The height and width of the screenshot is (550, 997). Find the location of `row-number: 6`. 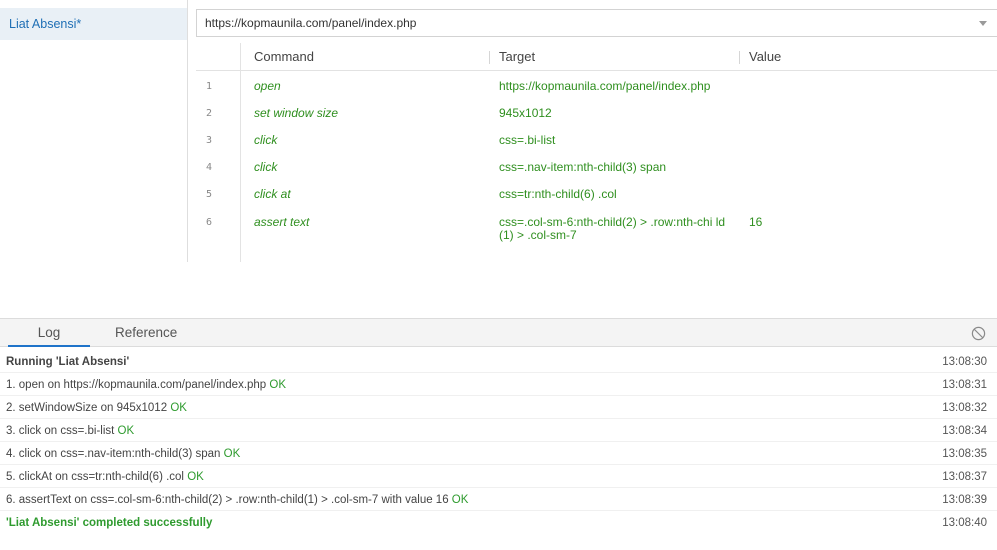

row-number: 6 is located at coordinates (209, 222).